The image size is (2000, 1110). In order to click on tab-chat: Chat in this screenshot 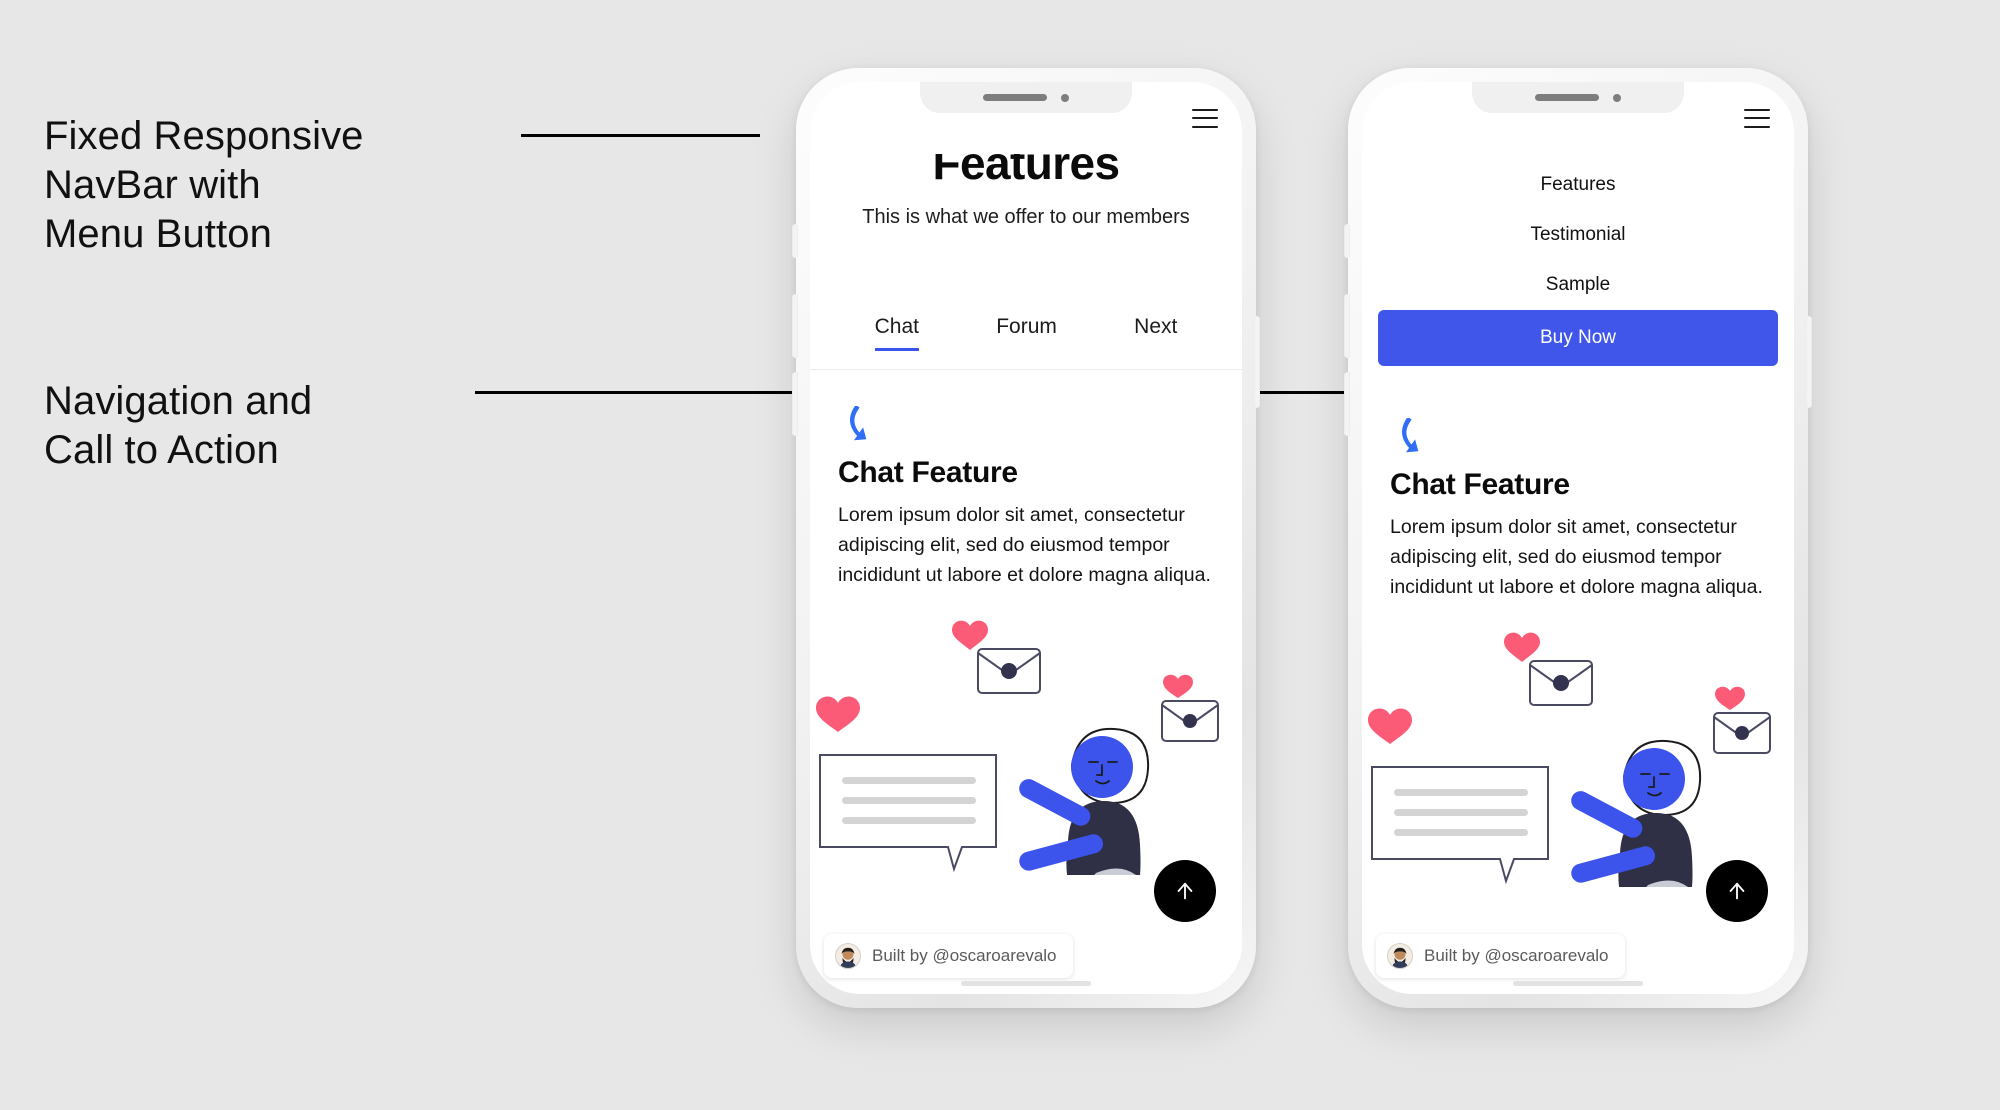, I will do `click(896, 333)`.